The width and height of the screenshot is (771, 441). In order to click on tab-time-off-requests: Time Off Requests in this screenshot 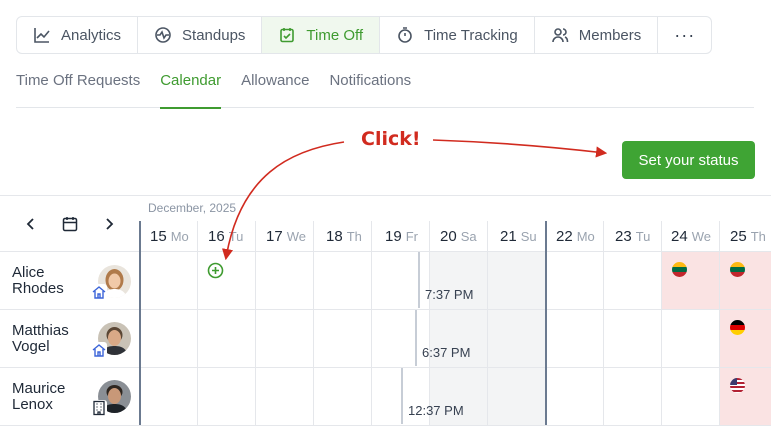, I will do `click(78, 89)`.